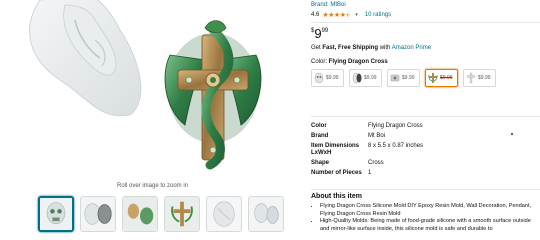  I want to click on rating-value: 4.6, so click(315, 15).